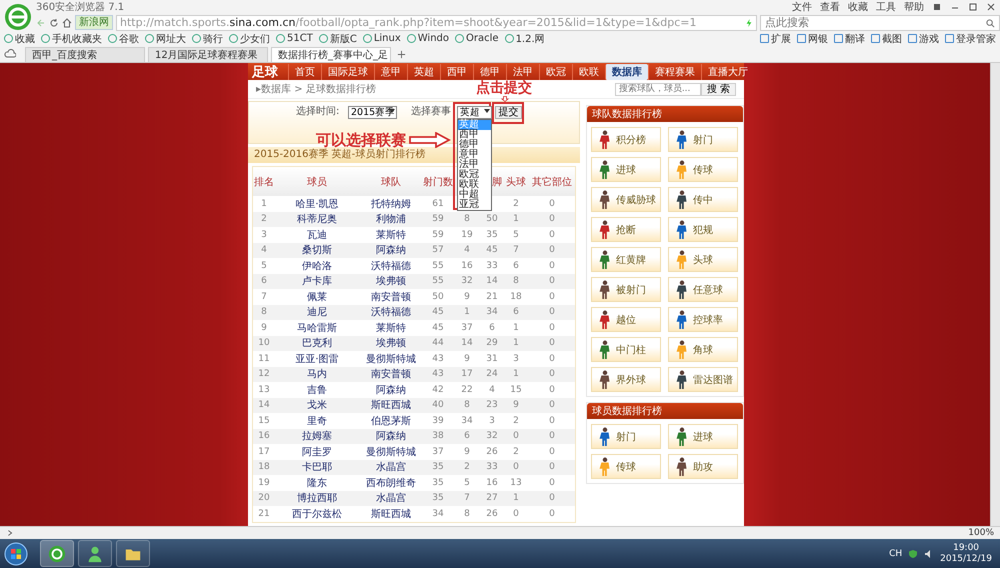 The height and width of the screenshot is (568, 1000). Describe the element at coordinates (317, 514) in the screenshot. I see `table-cell-text: 西于尔兹松` at that location.